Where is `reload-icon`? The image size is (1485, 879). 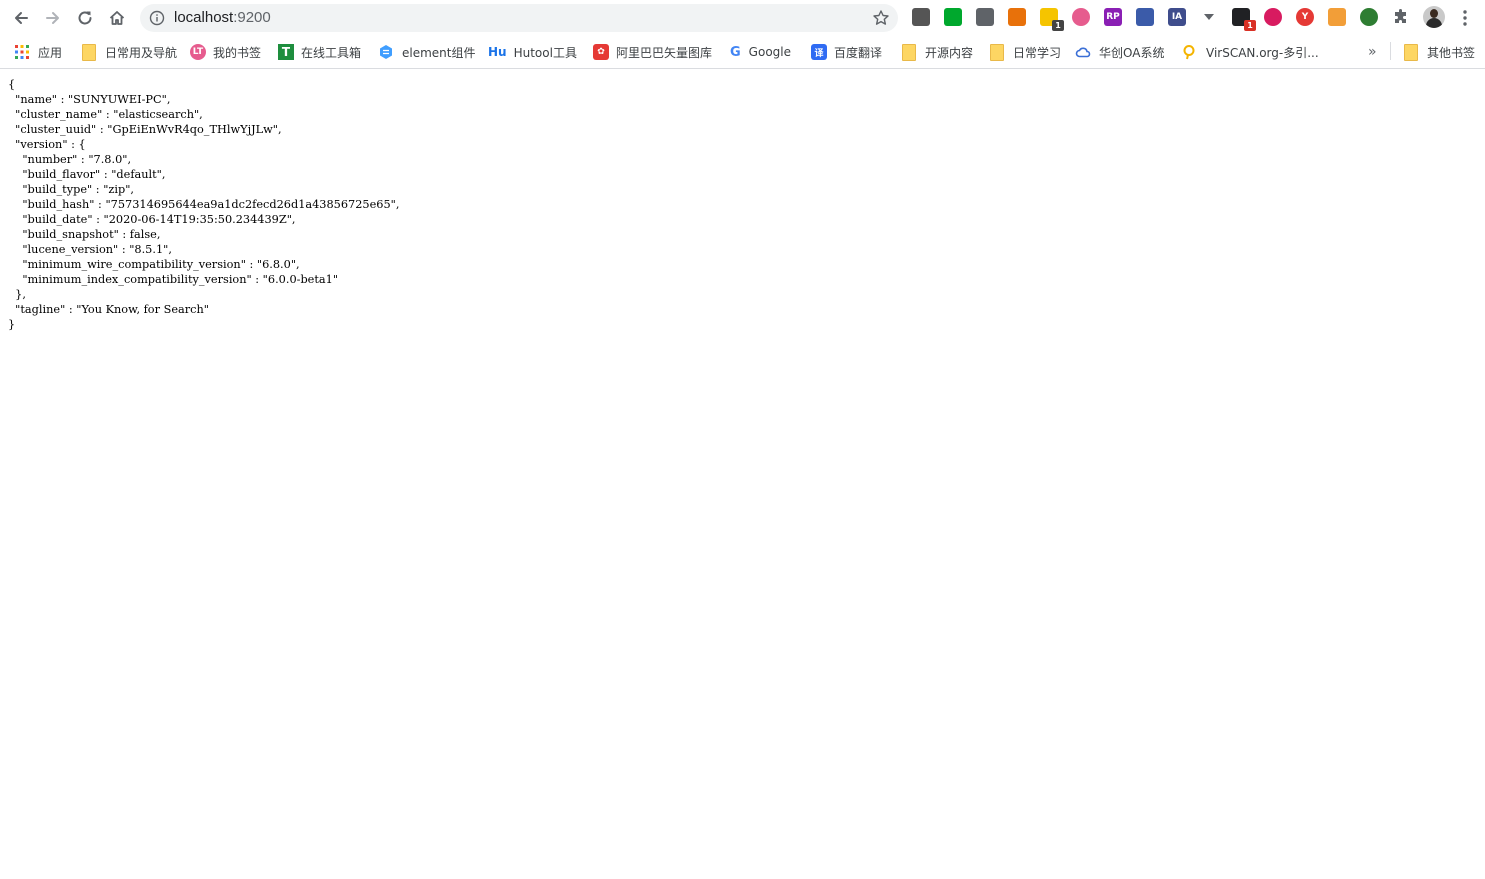
reload-icon is located at coordinates (85, 18).